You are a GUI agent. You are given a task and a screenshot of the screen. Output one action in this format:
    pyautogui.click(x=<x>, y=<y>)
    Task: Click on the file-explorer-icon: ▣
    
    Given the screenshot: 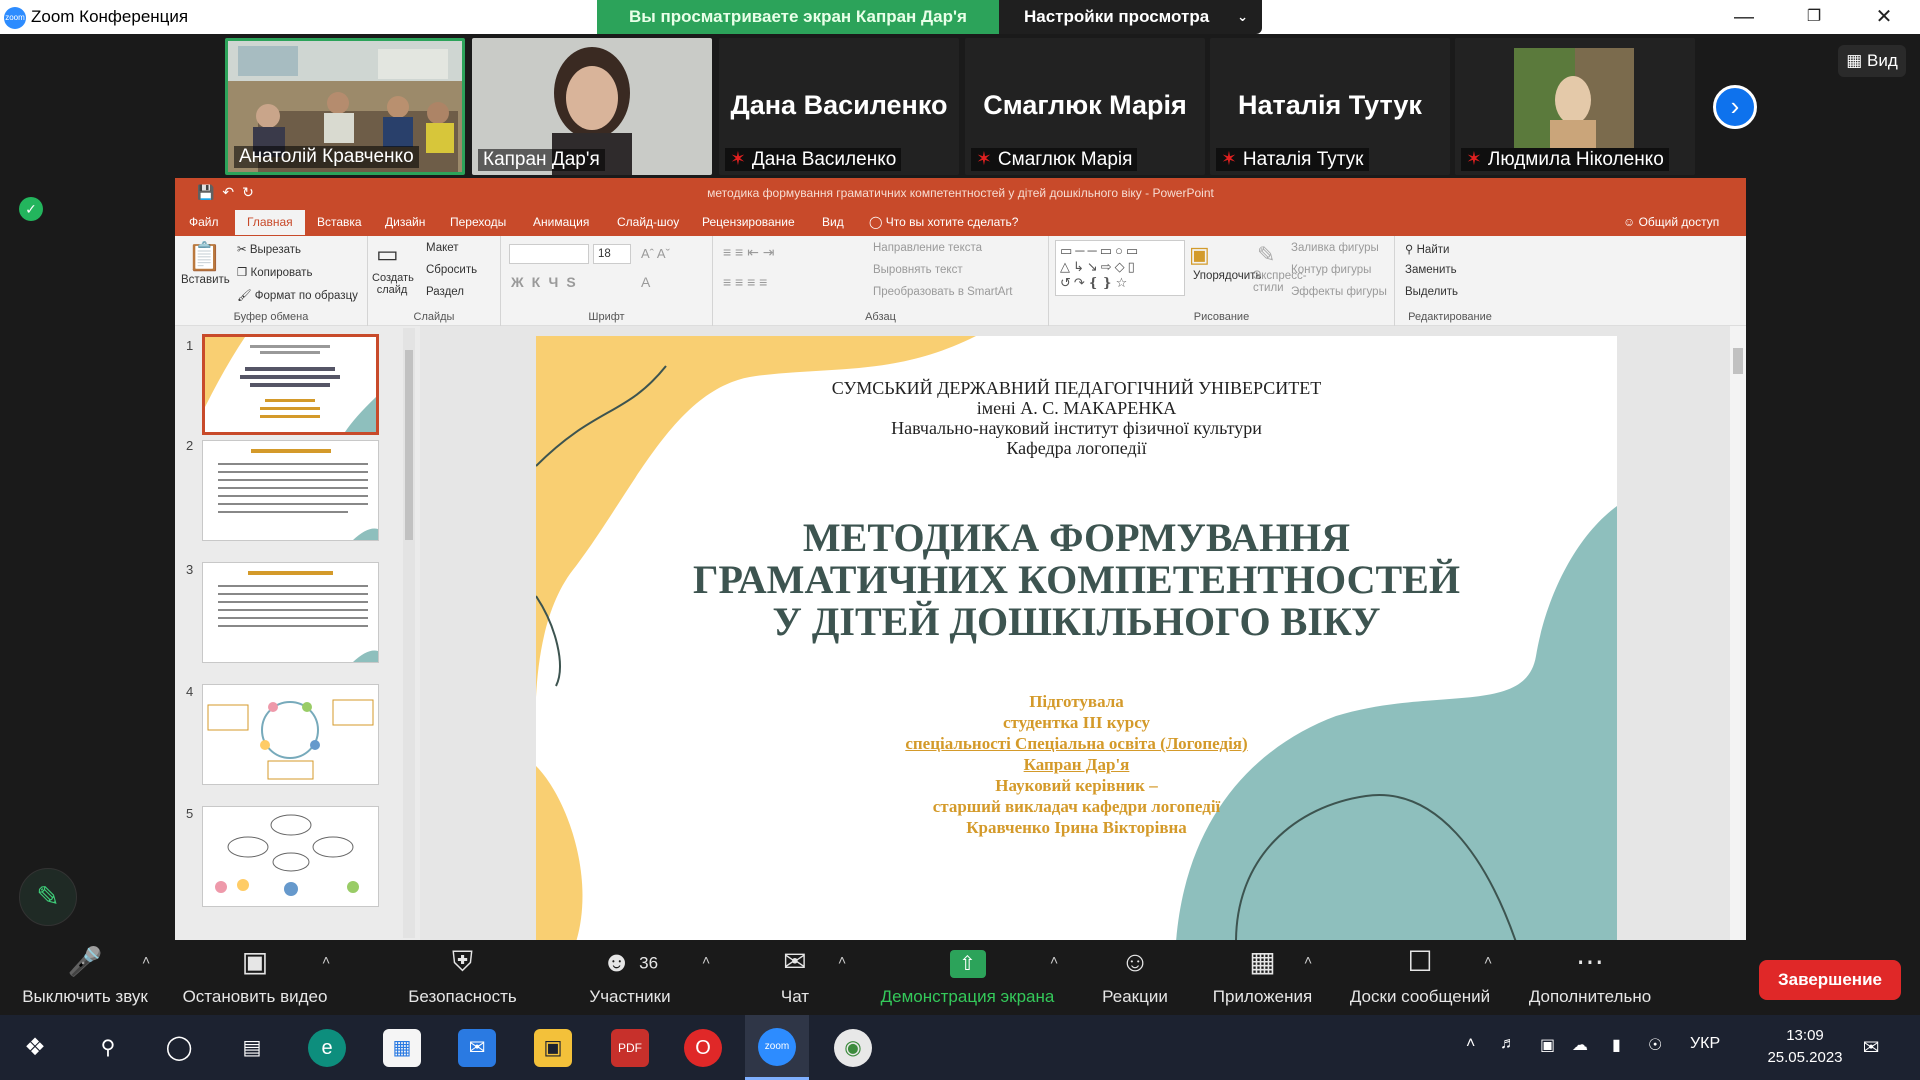 What is the action you would take?
    pyautogui.click(x=553, y=1048)
    